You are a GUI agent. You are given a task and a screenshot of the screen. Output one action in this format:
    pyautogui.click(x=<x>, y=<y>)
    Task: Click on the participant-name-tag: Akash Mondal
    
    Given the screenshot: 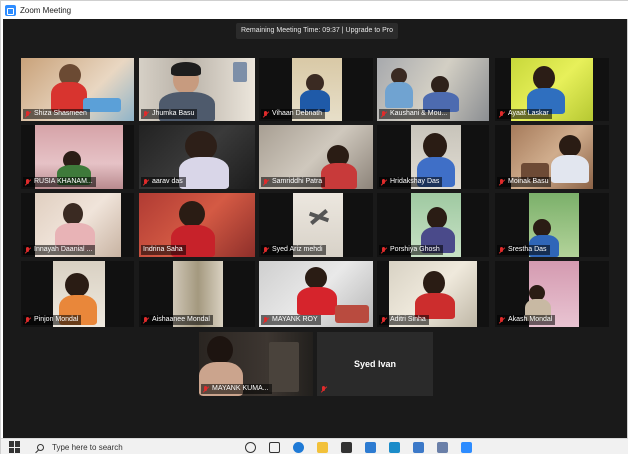 What is the action you would take?
    pyautogui.click(x=526, y=320)
    